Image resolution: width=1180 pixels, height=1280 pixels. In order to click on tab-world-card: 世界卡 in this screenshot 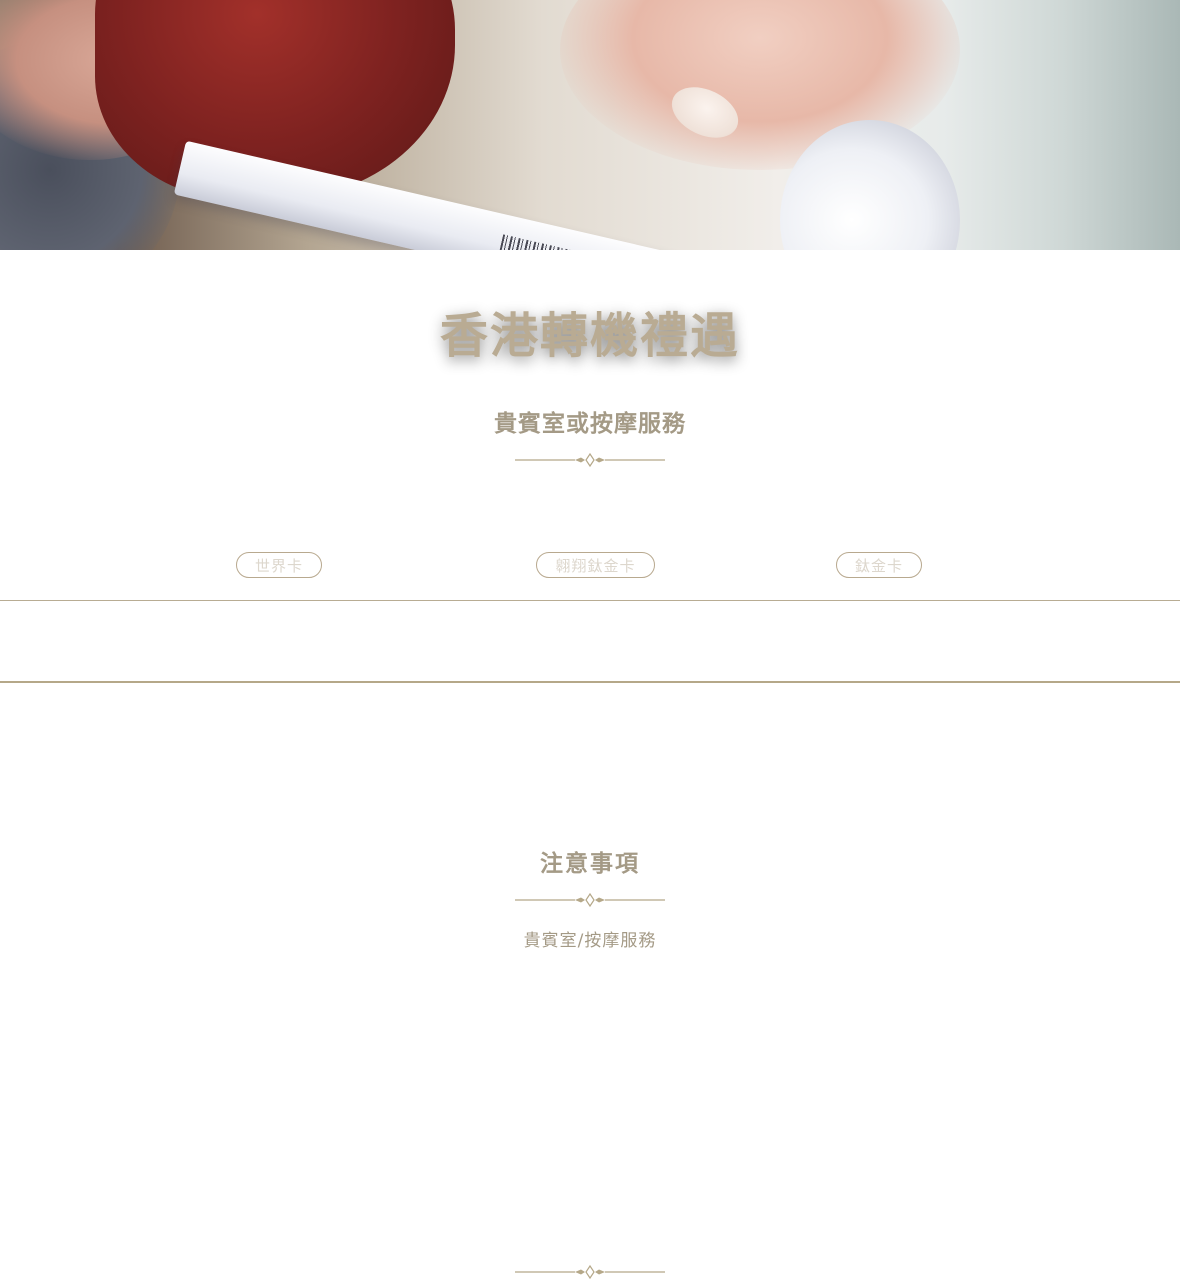, I will do `click(279, 565)`.